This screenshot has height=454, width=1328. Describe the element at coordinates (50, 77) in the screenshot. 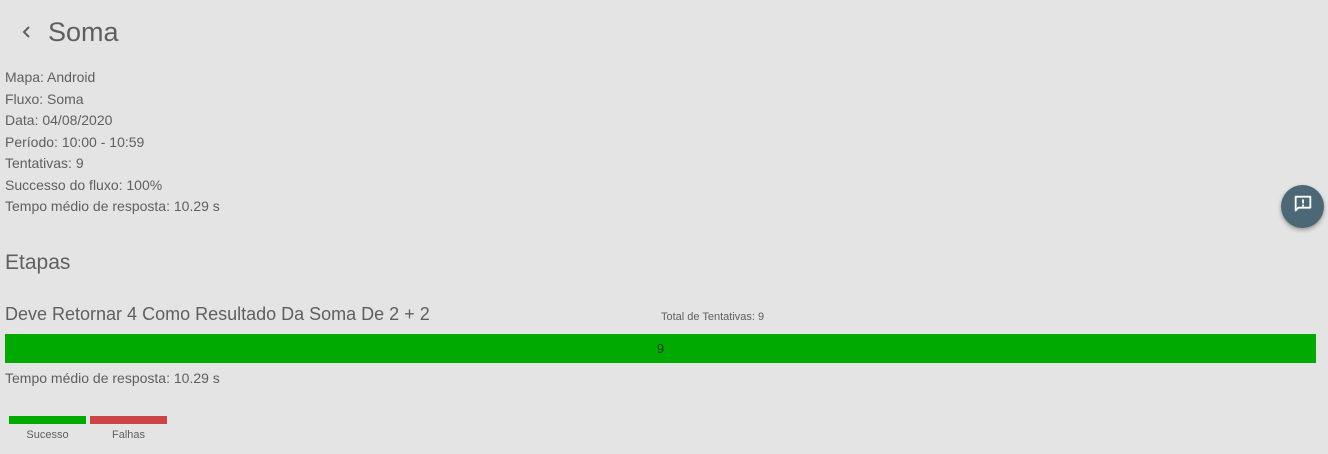

I see `info-map: Mapa: Android` at that location.